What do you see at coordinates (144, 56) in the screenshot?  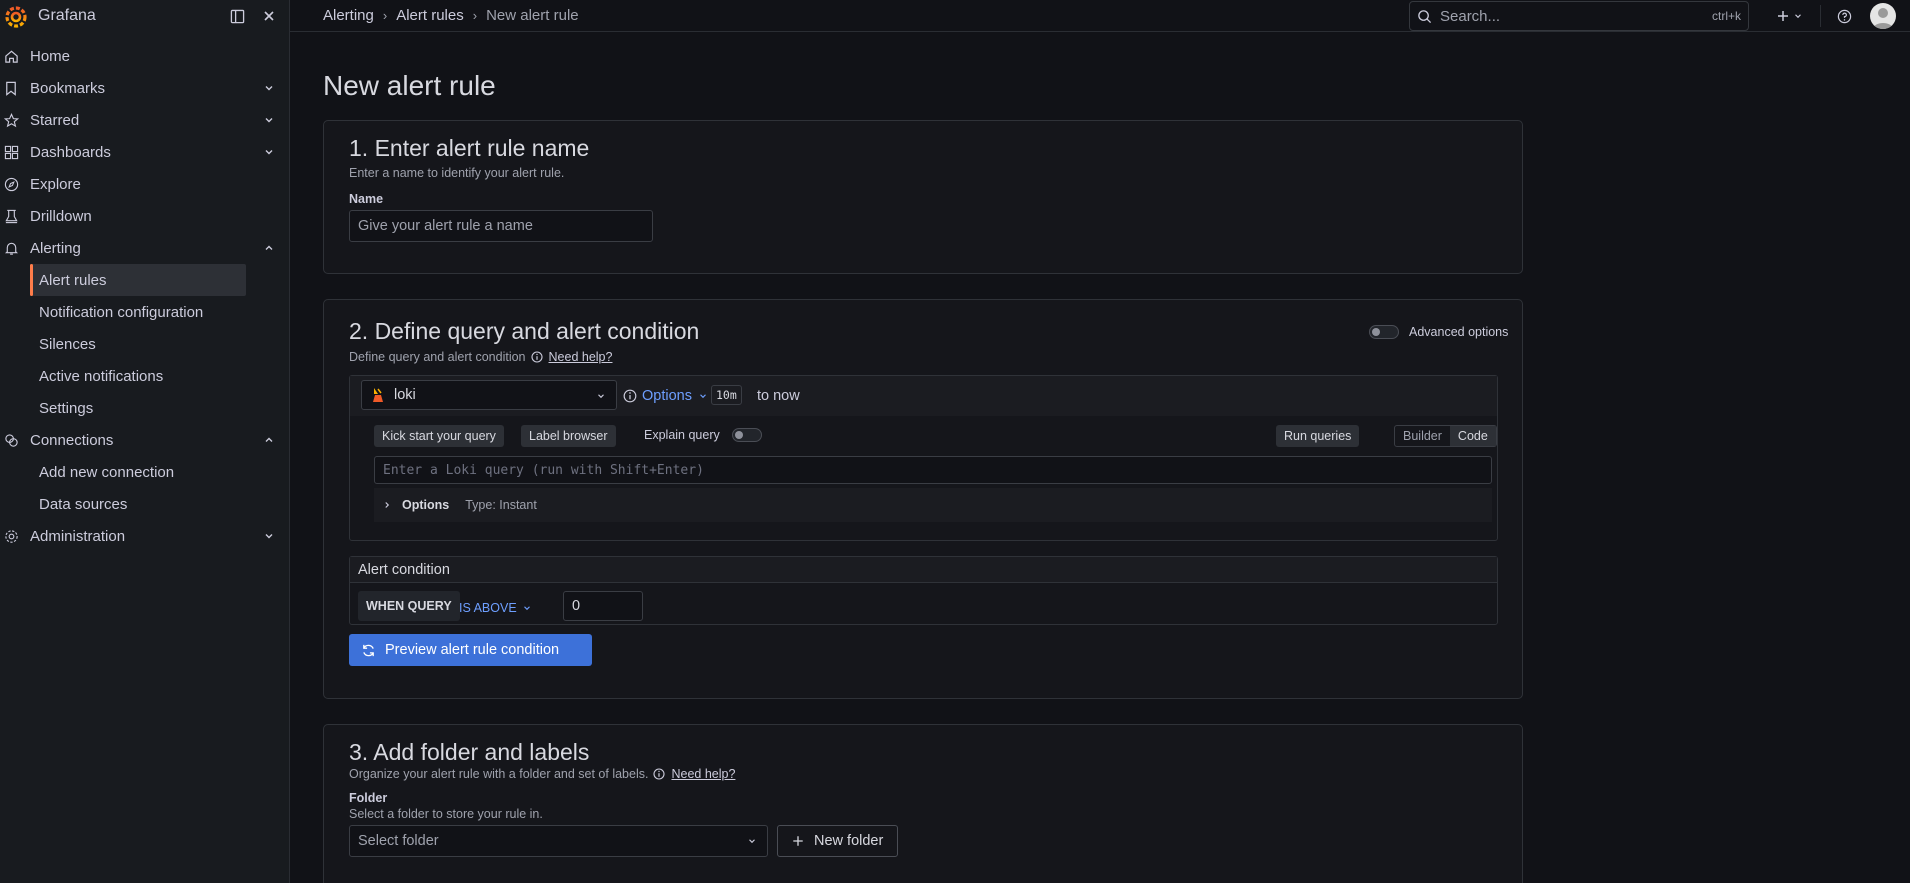 I see `sidebar-item-home: Home` at bounding box center [144, 56].